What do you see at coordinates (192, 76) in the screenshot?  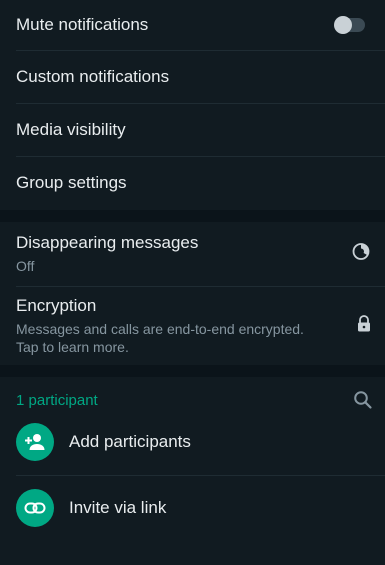 I see `custom-notifications-row: Custom notifications` at bounding box center [192, 76].